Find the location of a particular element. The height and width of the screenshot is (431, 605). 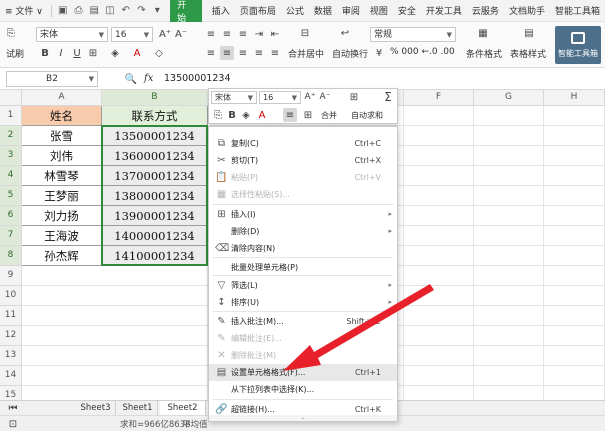

tab-data: 数据 is located at coordinates (323, 10).